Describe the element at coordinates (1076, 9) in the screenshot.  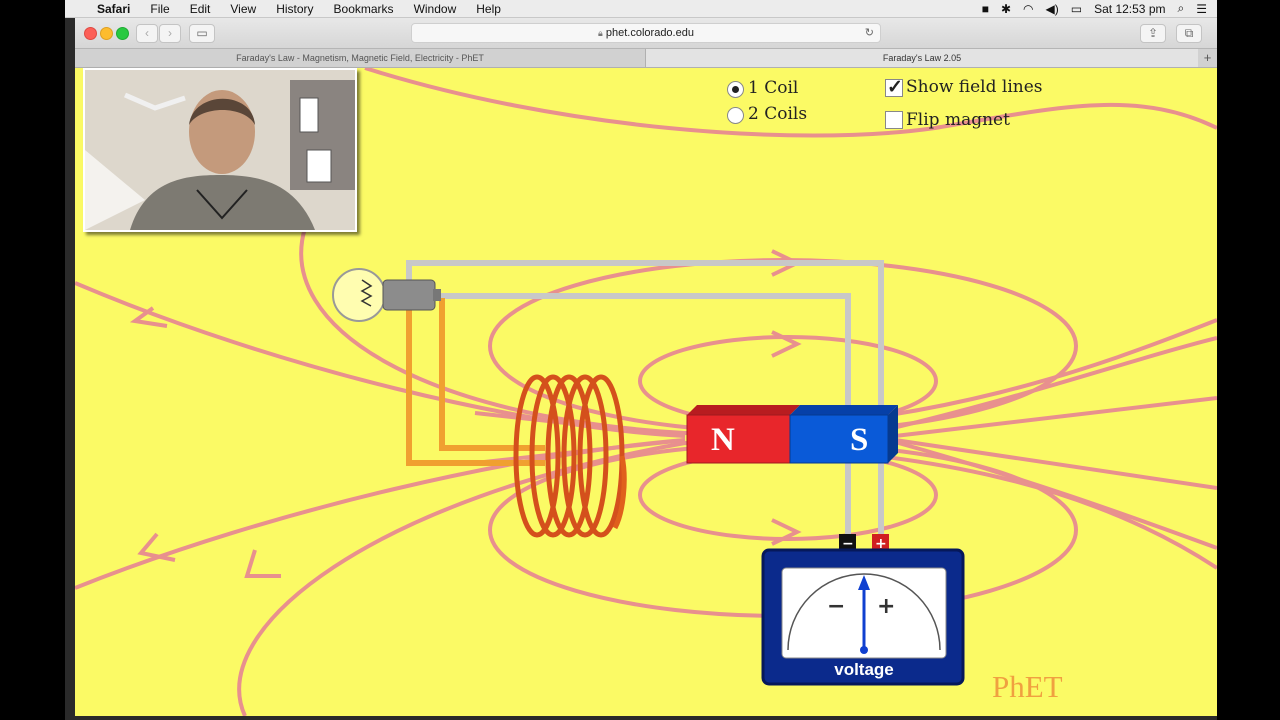
I see `battery-icon: ▭` at that location.